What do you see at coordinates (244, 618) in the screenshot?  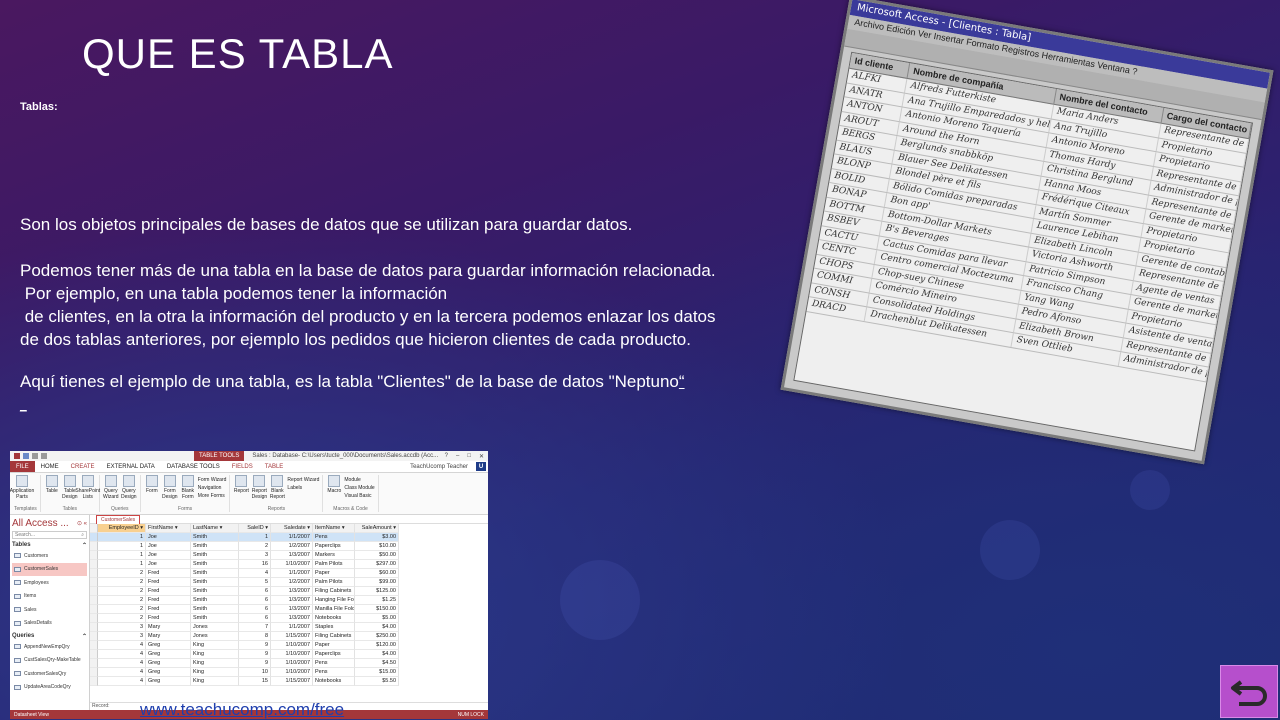 I see `table-row: 2 Fred Smith 6 1/3/2007 Notebooks $5.00` at bounding box center [244, 618].